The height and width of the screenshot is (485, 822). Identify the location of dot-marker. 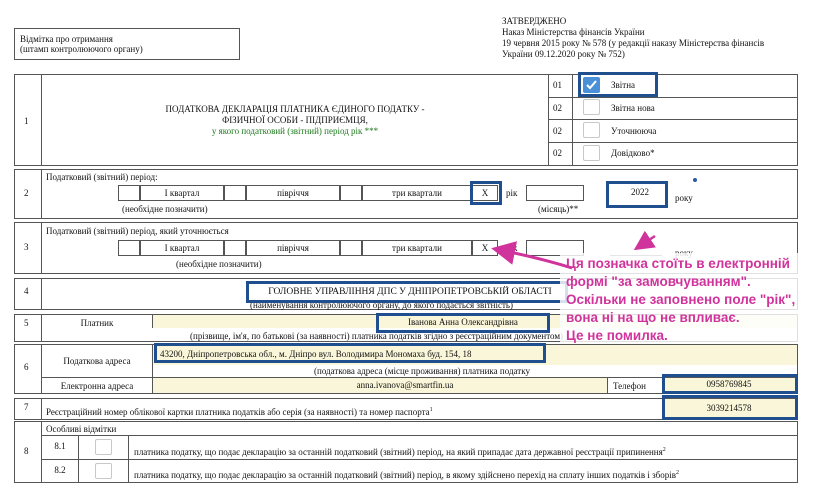
(695, 180).